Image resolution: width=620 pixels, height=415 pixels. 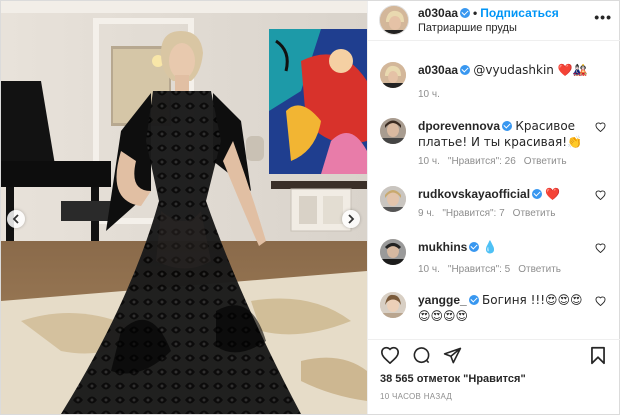 What do you see at coordinates (519, 13) in the screenshot?
I see `follow-button: Подписаться` at bounding box center [519, 13].